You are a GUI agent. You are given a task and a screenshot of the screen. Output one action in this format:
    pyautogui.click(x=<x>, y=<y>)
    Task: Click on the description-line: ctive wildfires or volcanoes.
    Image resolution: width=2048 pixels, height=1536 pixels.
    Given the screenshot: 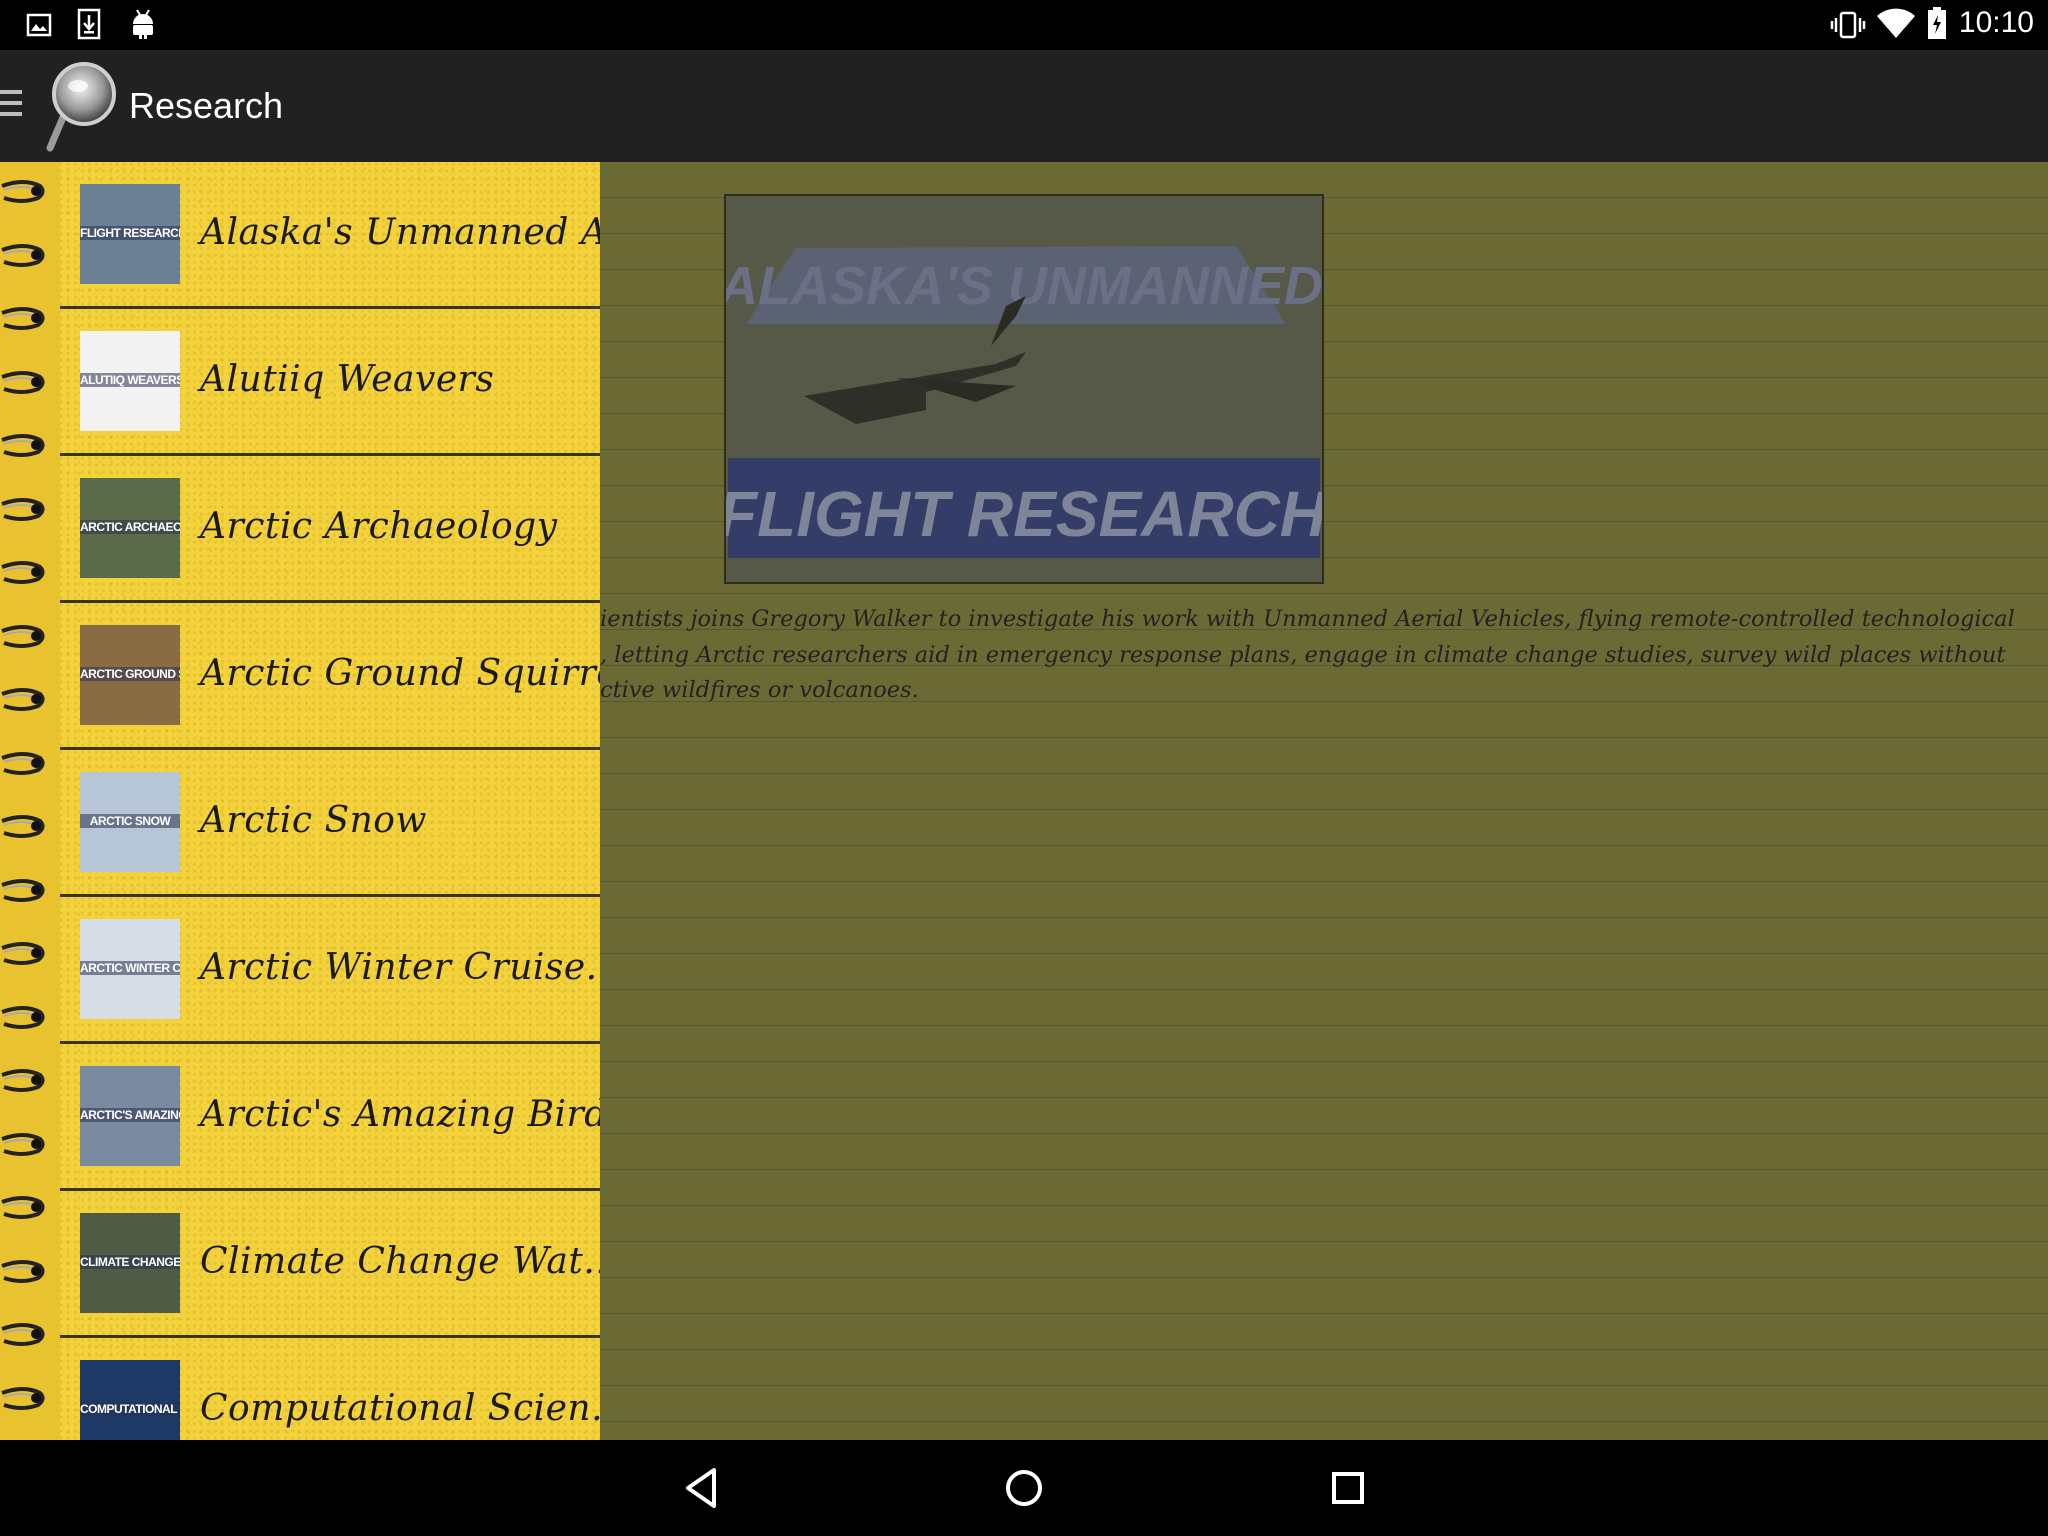 What is the action you would take?
    pyautogui.click(x=759, y=690)
    